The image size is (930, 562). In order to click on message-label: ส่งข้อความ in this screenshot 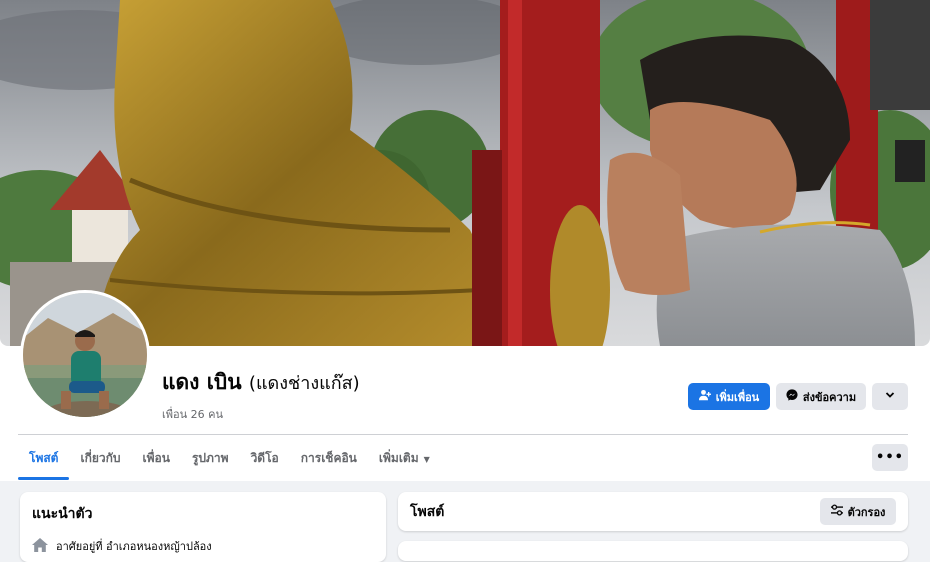, I will do `click(829, 397)`.